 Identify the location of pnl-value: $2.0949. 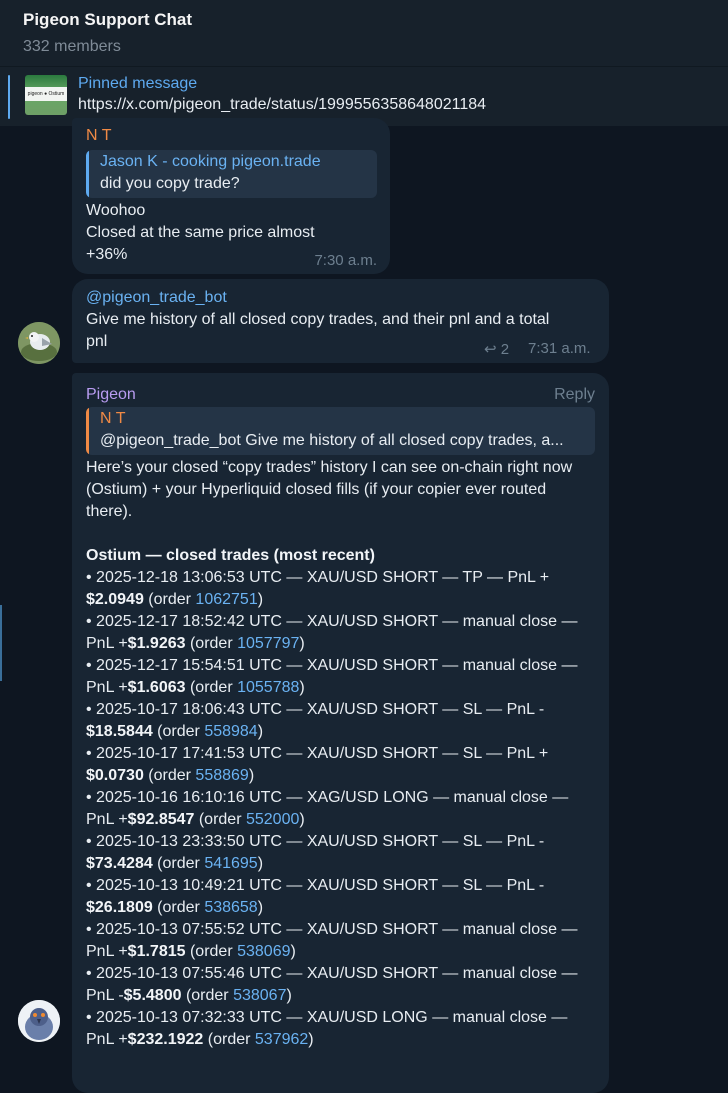
(115, 599).